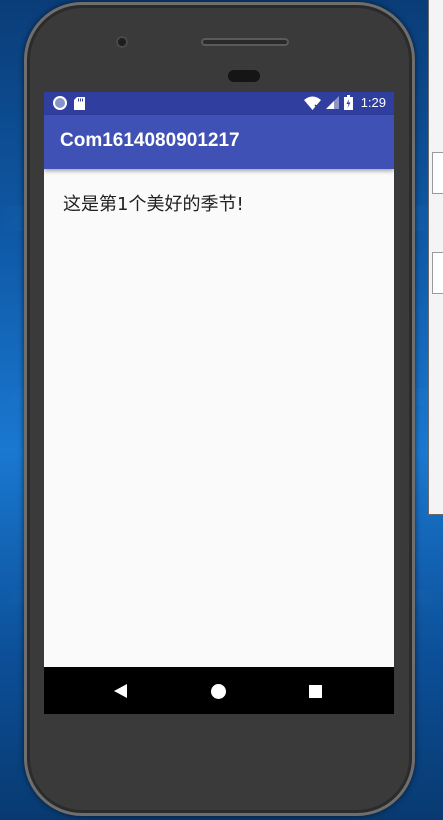 The image size is (443, 820). I want to click on background-window, so click(435, 257).